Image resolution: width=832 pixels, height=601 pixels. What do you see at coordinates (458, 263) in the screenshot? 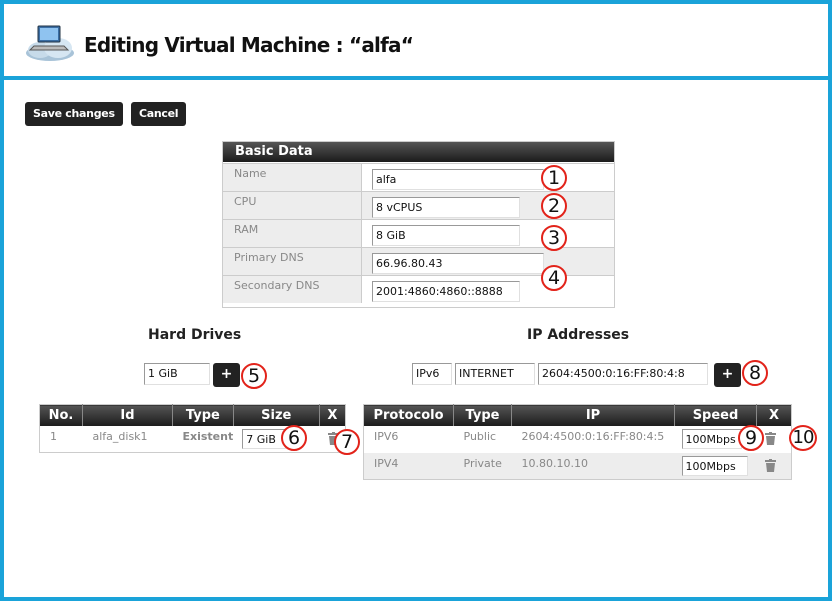
I see `primary-dns-input: 66.96.80.43` at bounding box center [458, 263].